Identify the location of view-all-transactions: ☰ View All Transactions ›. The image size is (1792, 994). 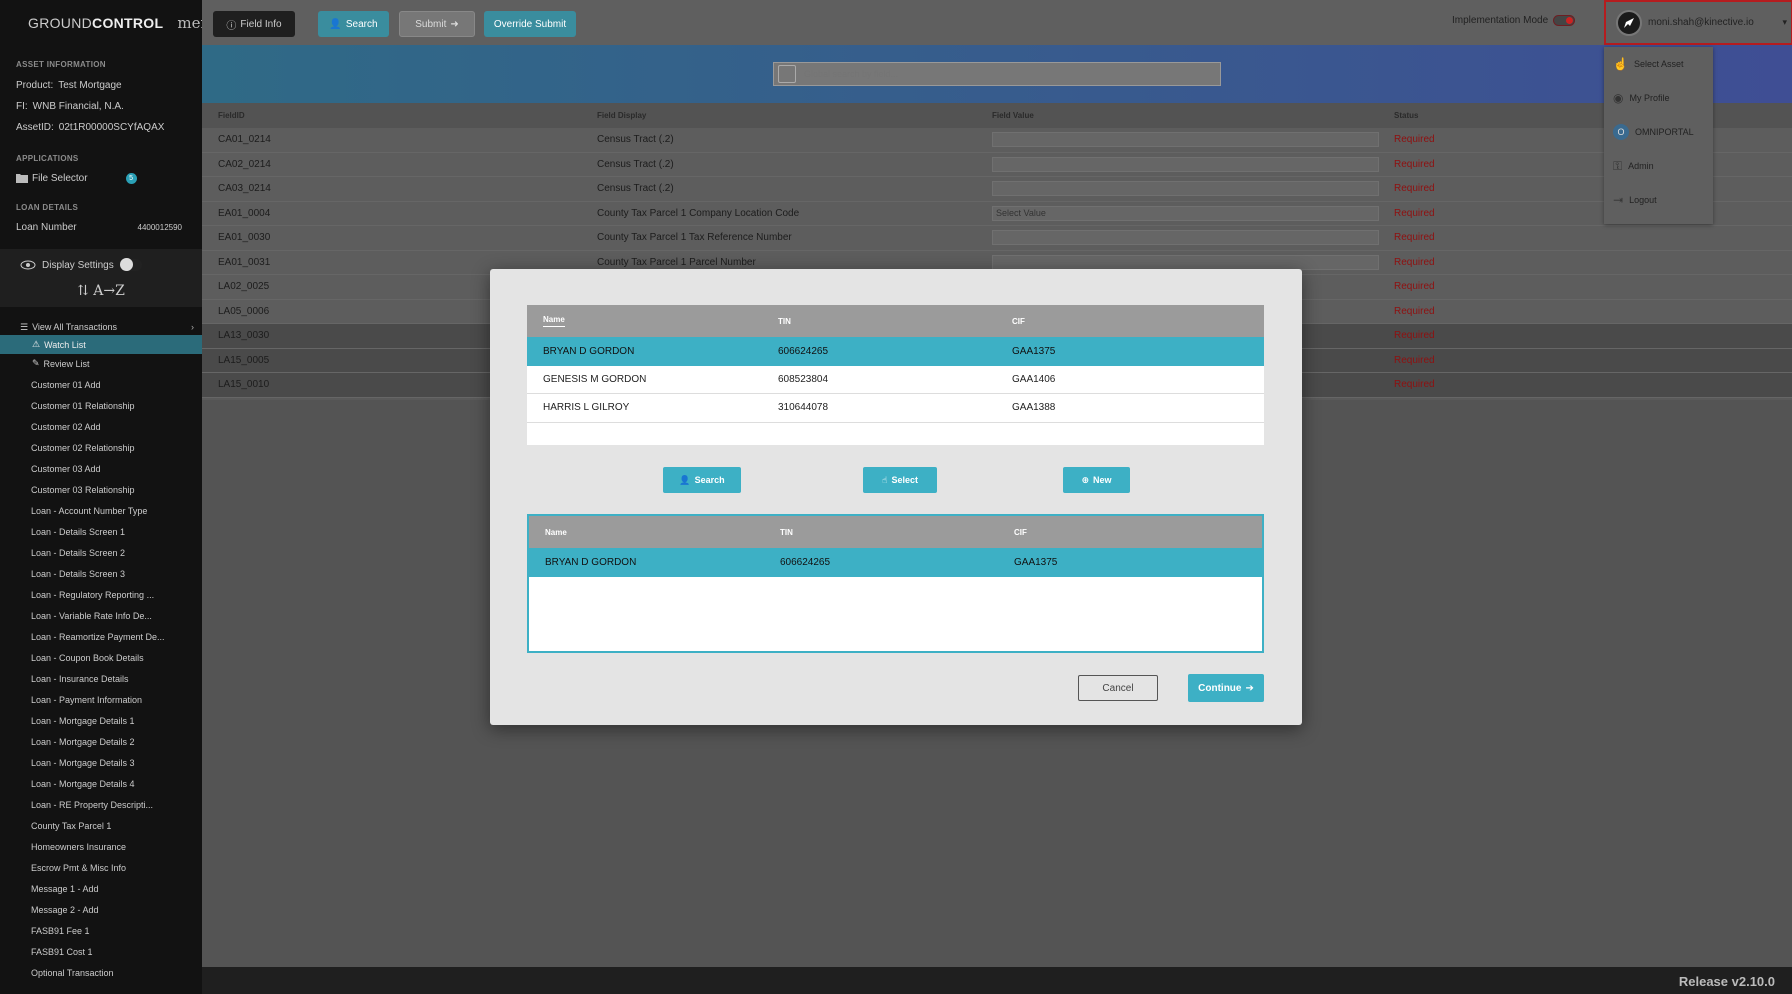
(101, 327).